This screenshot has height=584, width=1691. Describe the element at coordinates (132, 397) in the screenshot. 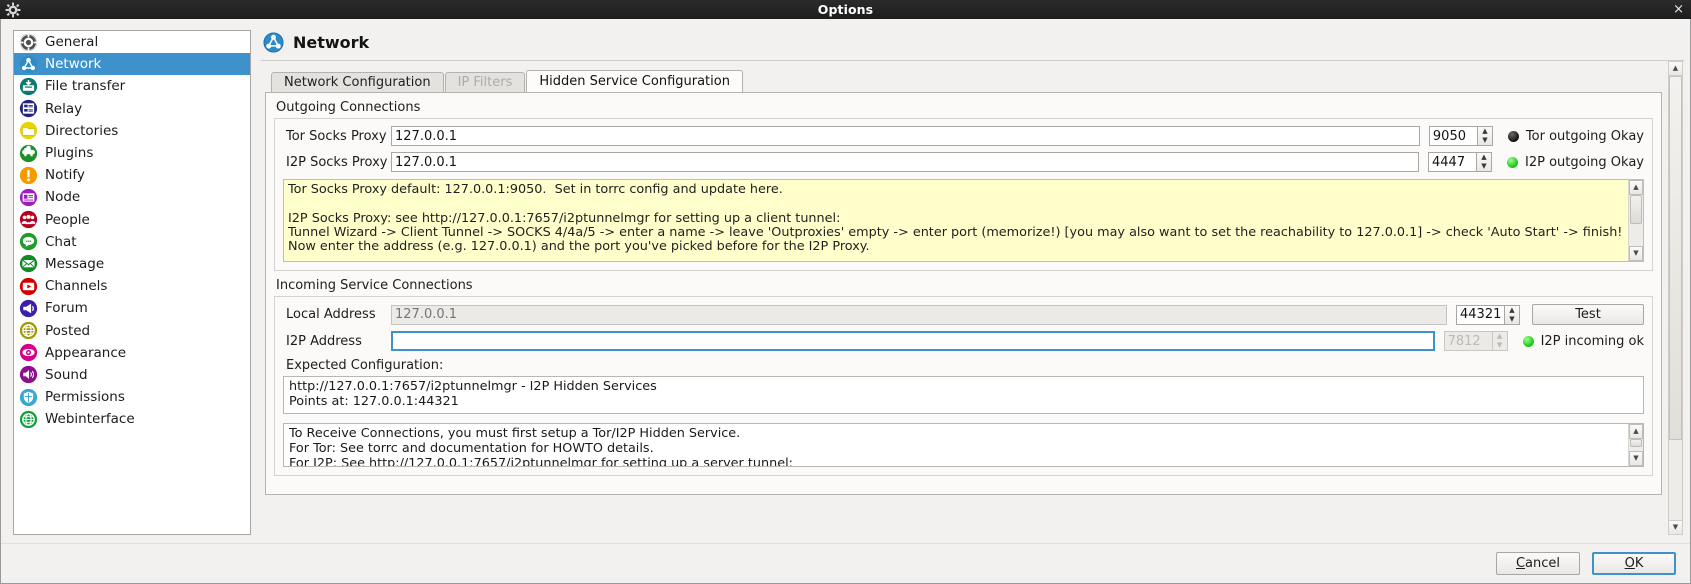

I see `sidebar-item-permissions: Permissions` at that location.